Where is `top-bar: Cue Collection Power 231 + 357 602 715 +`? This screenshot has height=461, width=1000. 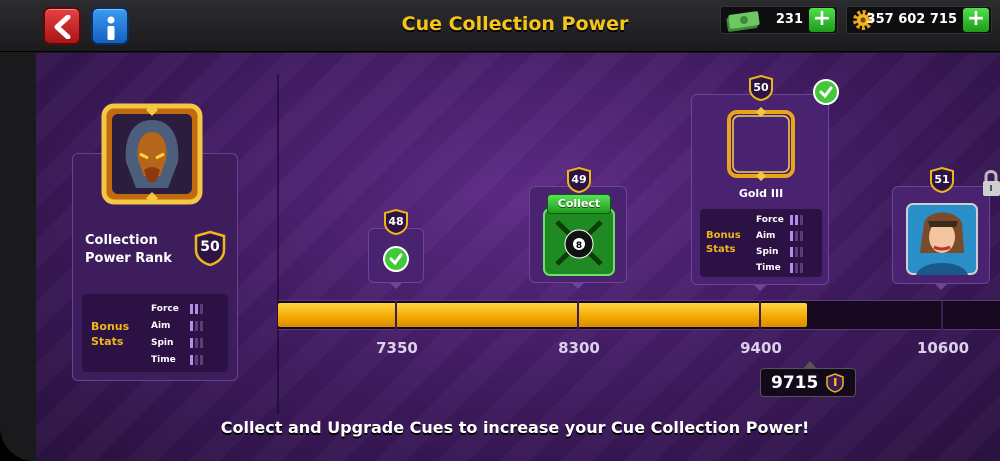
top-bar: Cue Collection Power 231 + 357 602 715 + is located at coordinates (500, 26).